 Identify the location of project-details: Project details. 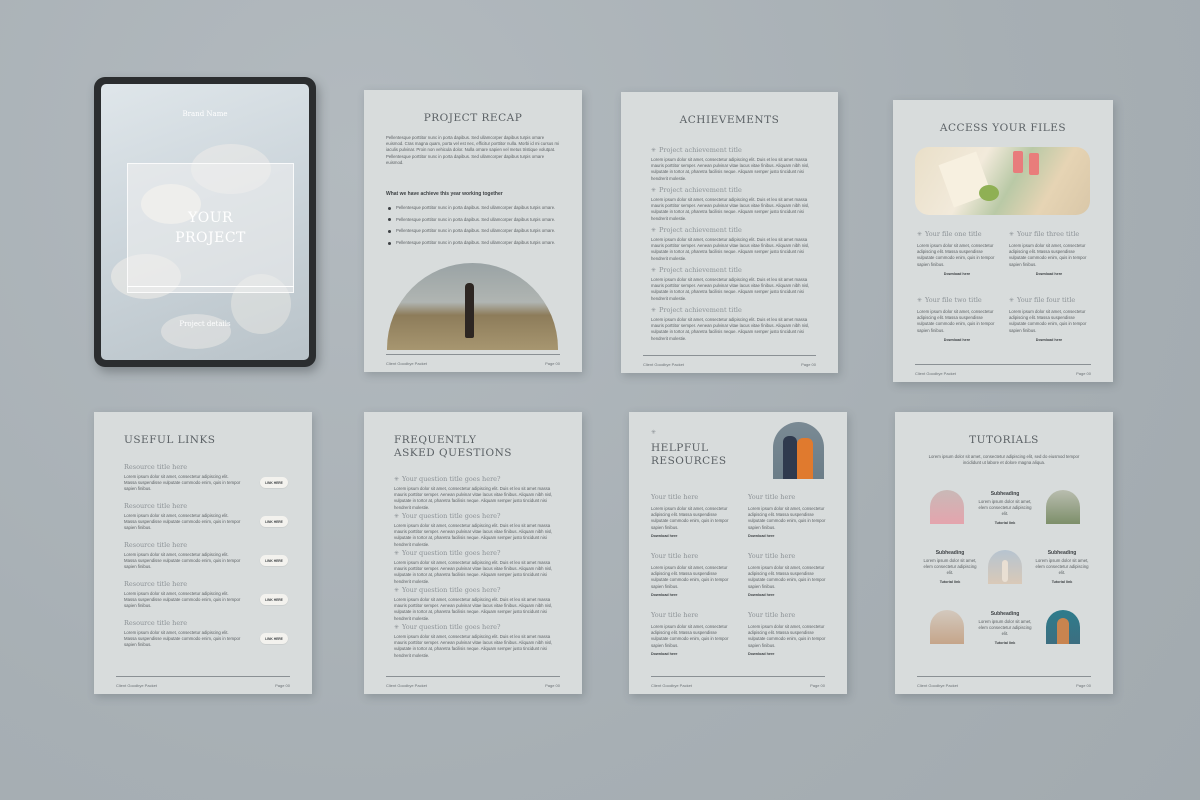
(205, 324).